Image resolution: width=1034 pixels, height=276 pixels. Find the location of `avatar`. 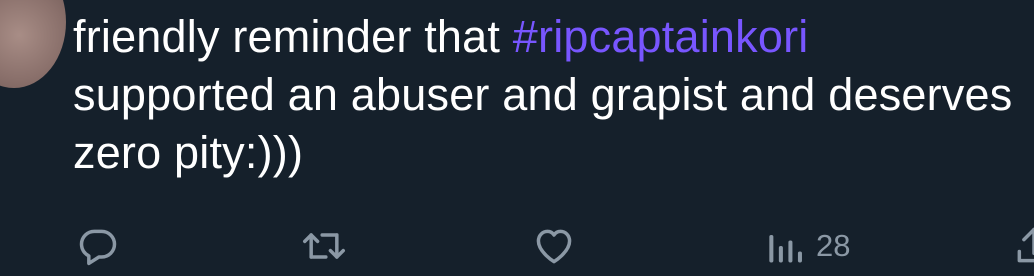

avatar is located at coordinates (33, 44).